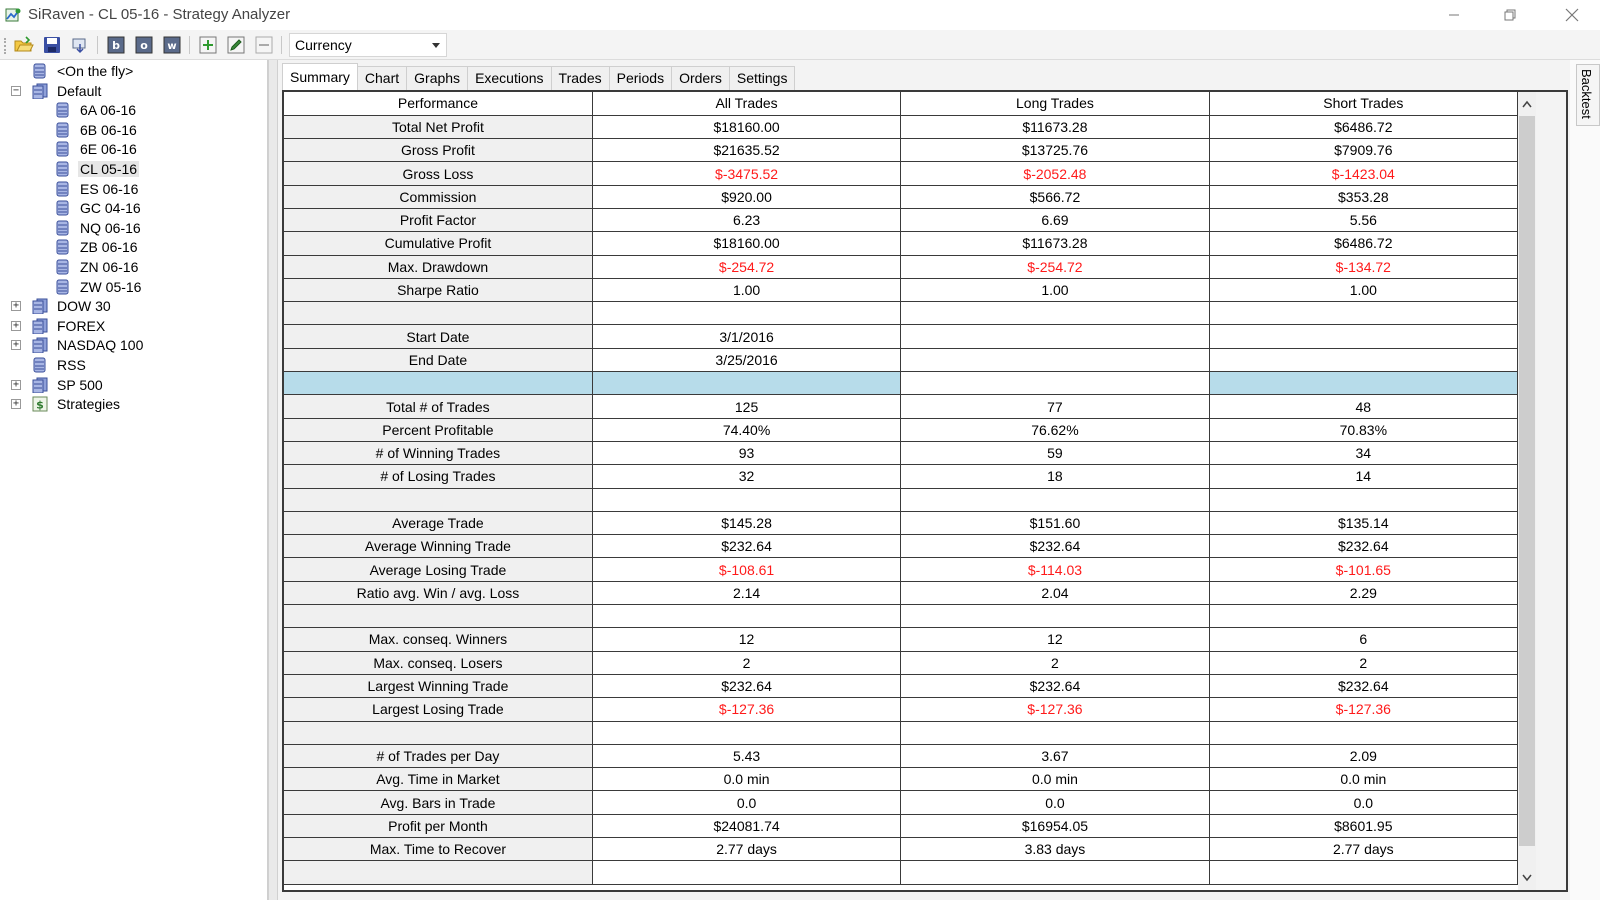  I want to click on table-row: Sharpe Ratio 1.00 1.00 1.00, so click(901, 290).